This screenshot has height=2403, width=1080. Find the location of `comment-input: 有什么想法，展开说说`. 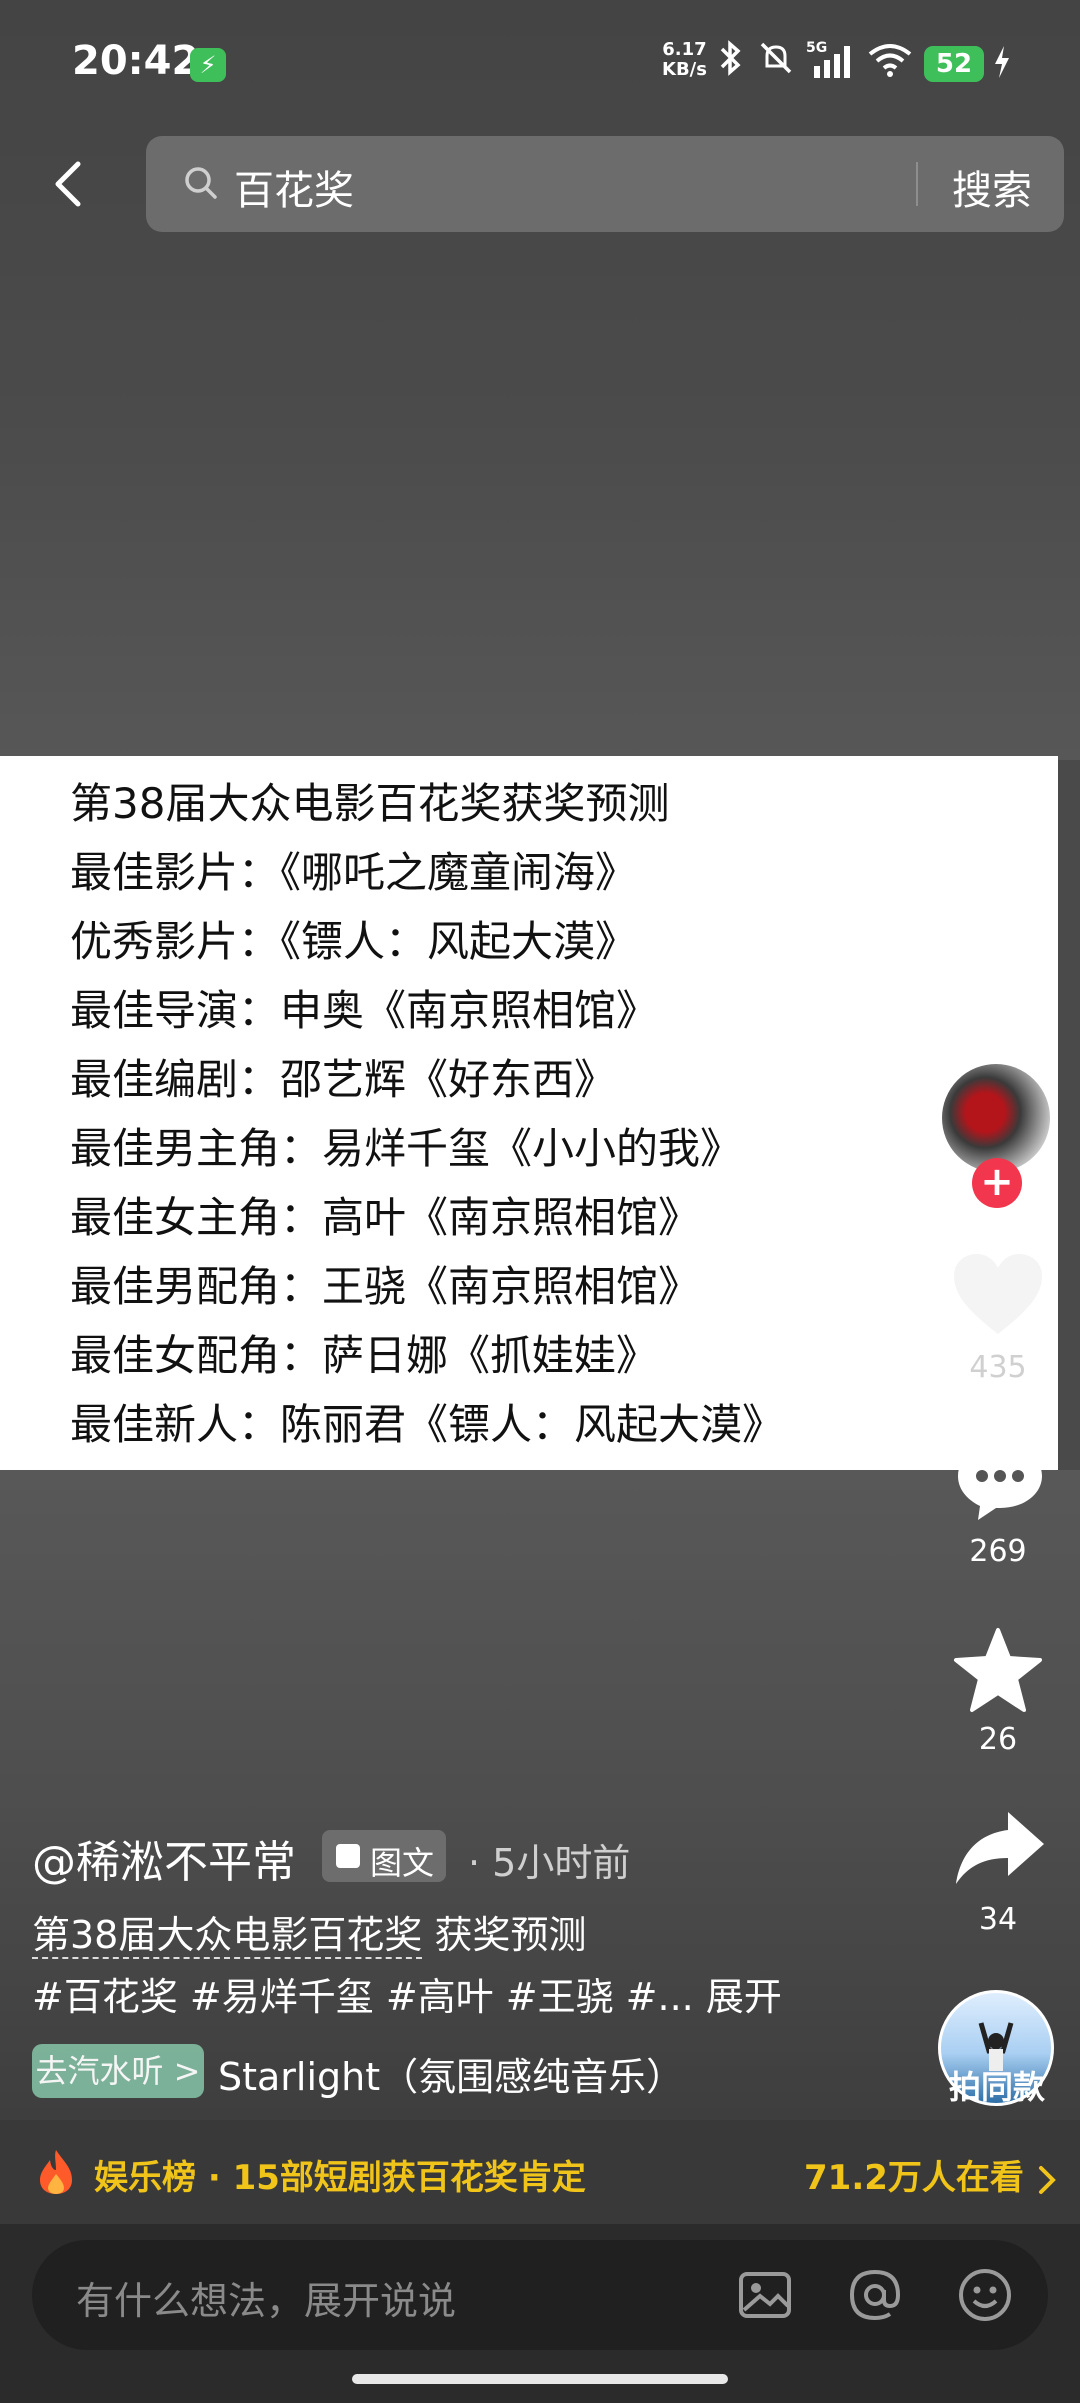

comment-input: 有什么想法，展开说说 is located at coordinates (540, 2295).